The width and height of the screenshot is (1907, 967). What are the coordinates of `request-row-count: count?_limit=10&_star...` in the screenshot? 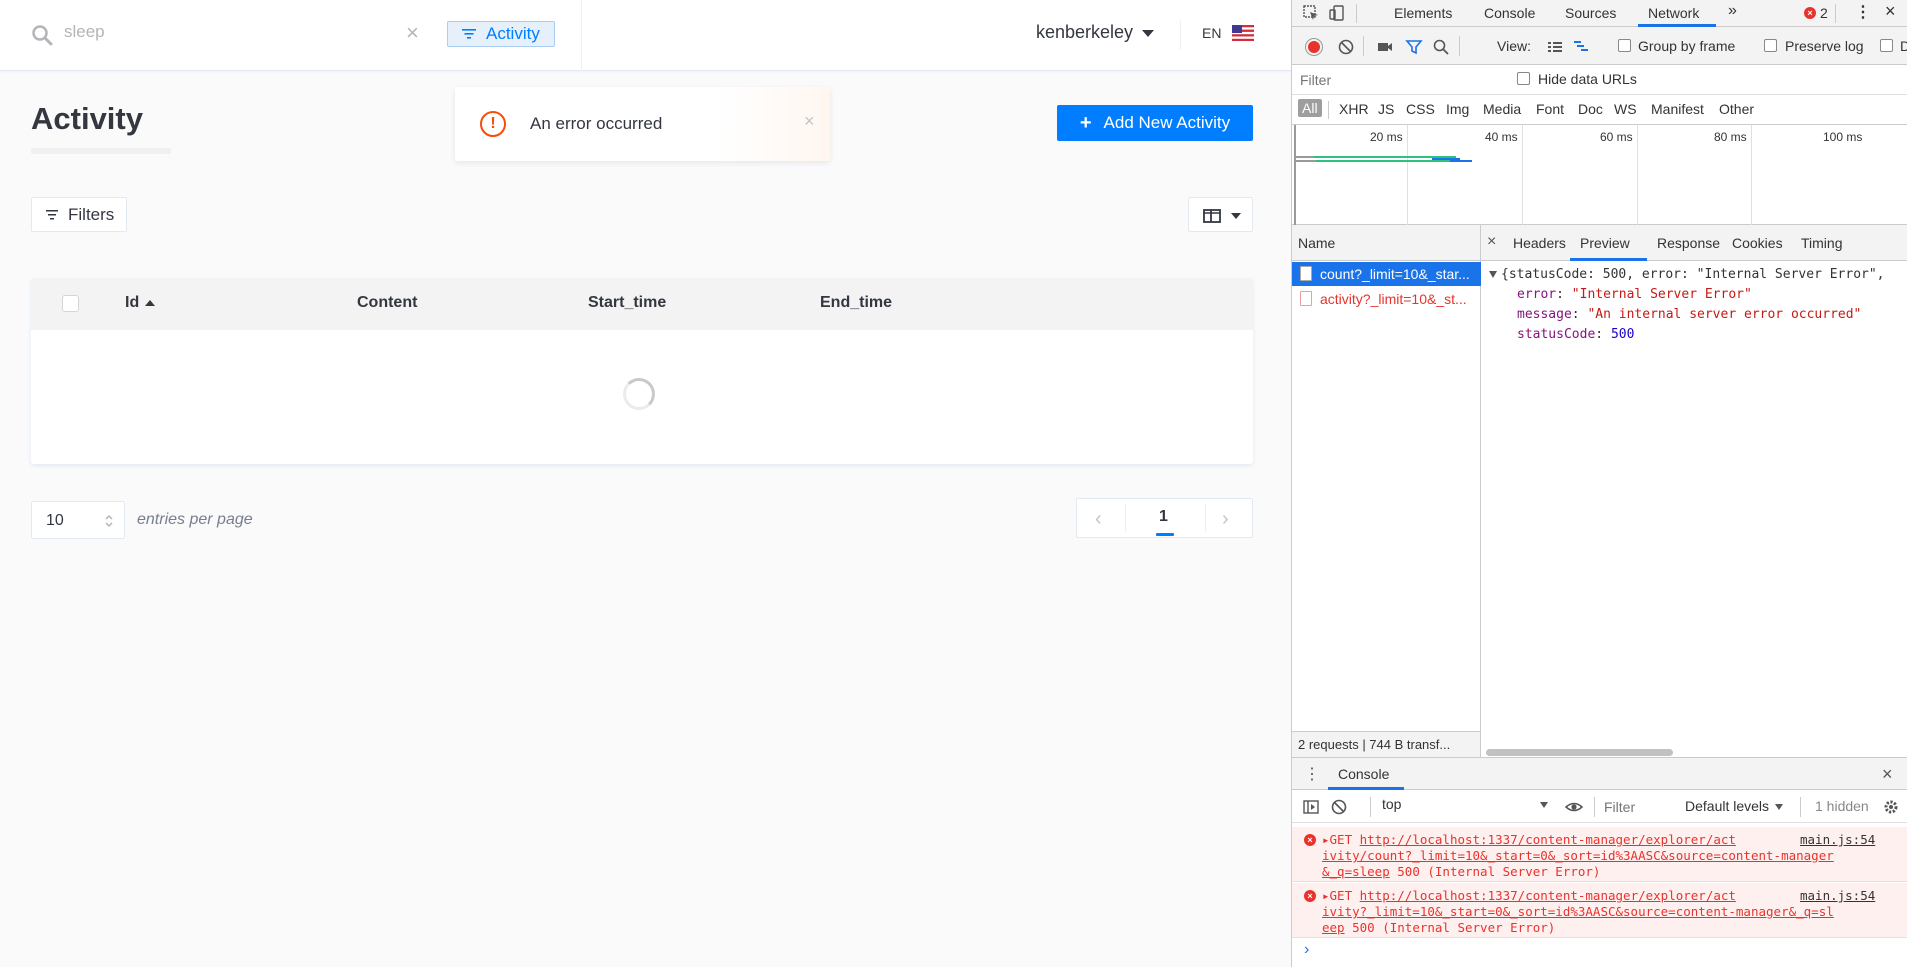 It's located at (1386, 274).